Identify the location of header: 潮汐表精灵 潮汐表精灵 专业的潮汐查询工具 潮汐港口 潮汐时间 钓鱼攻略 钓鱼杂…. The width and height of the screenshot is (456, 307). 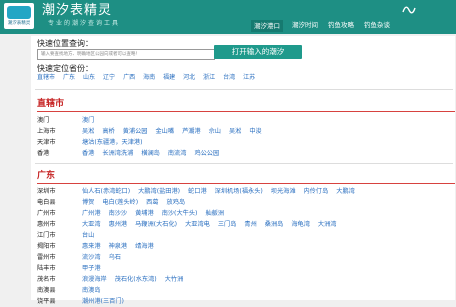
(228, 17).